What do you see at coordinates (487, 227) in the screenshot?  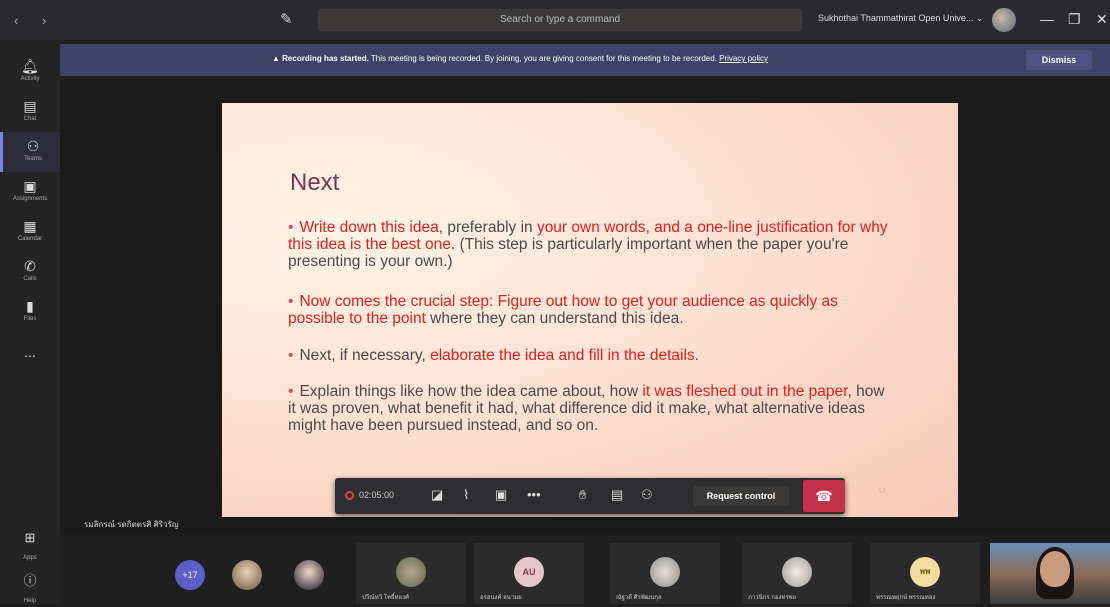 I see `bullet-text: , preferably in` at bounding box center [487, 227].